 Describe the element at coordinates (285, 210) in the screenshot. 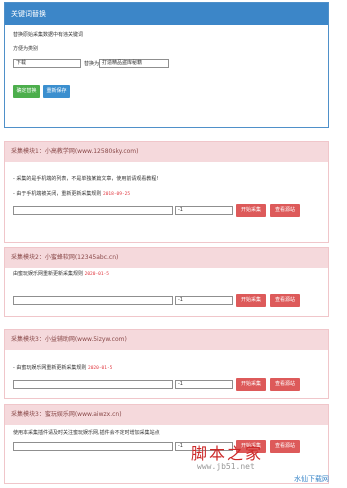

I see `module-1-view-button: 查看源站` at that location.